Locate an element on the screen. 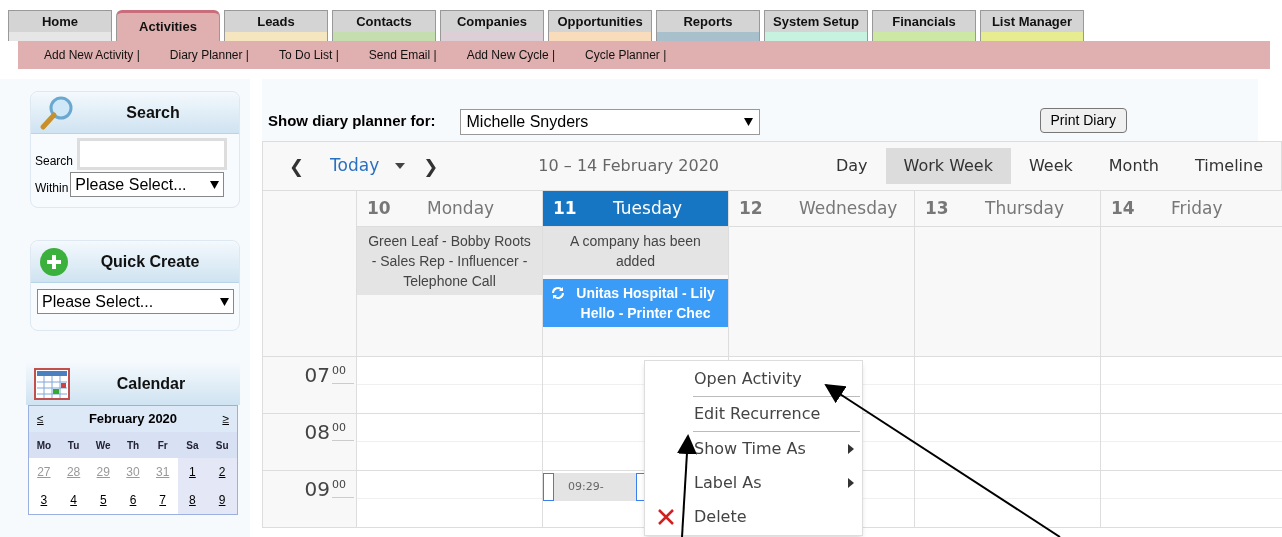  calendar-day: 9 is located at coordinates (222, 500).